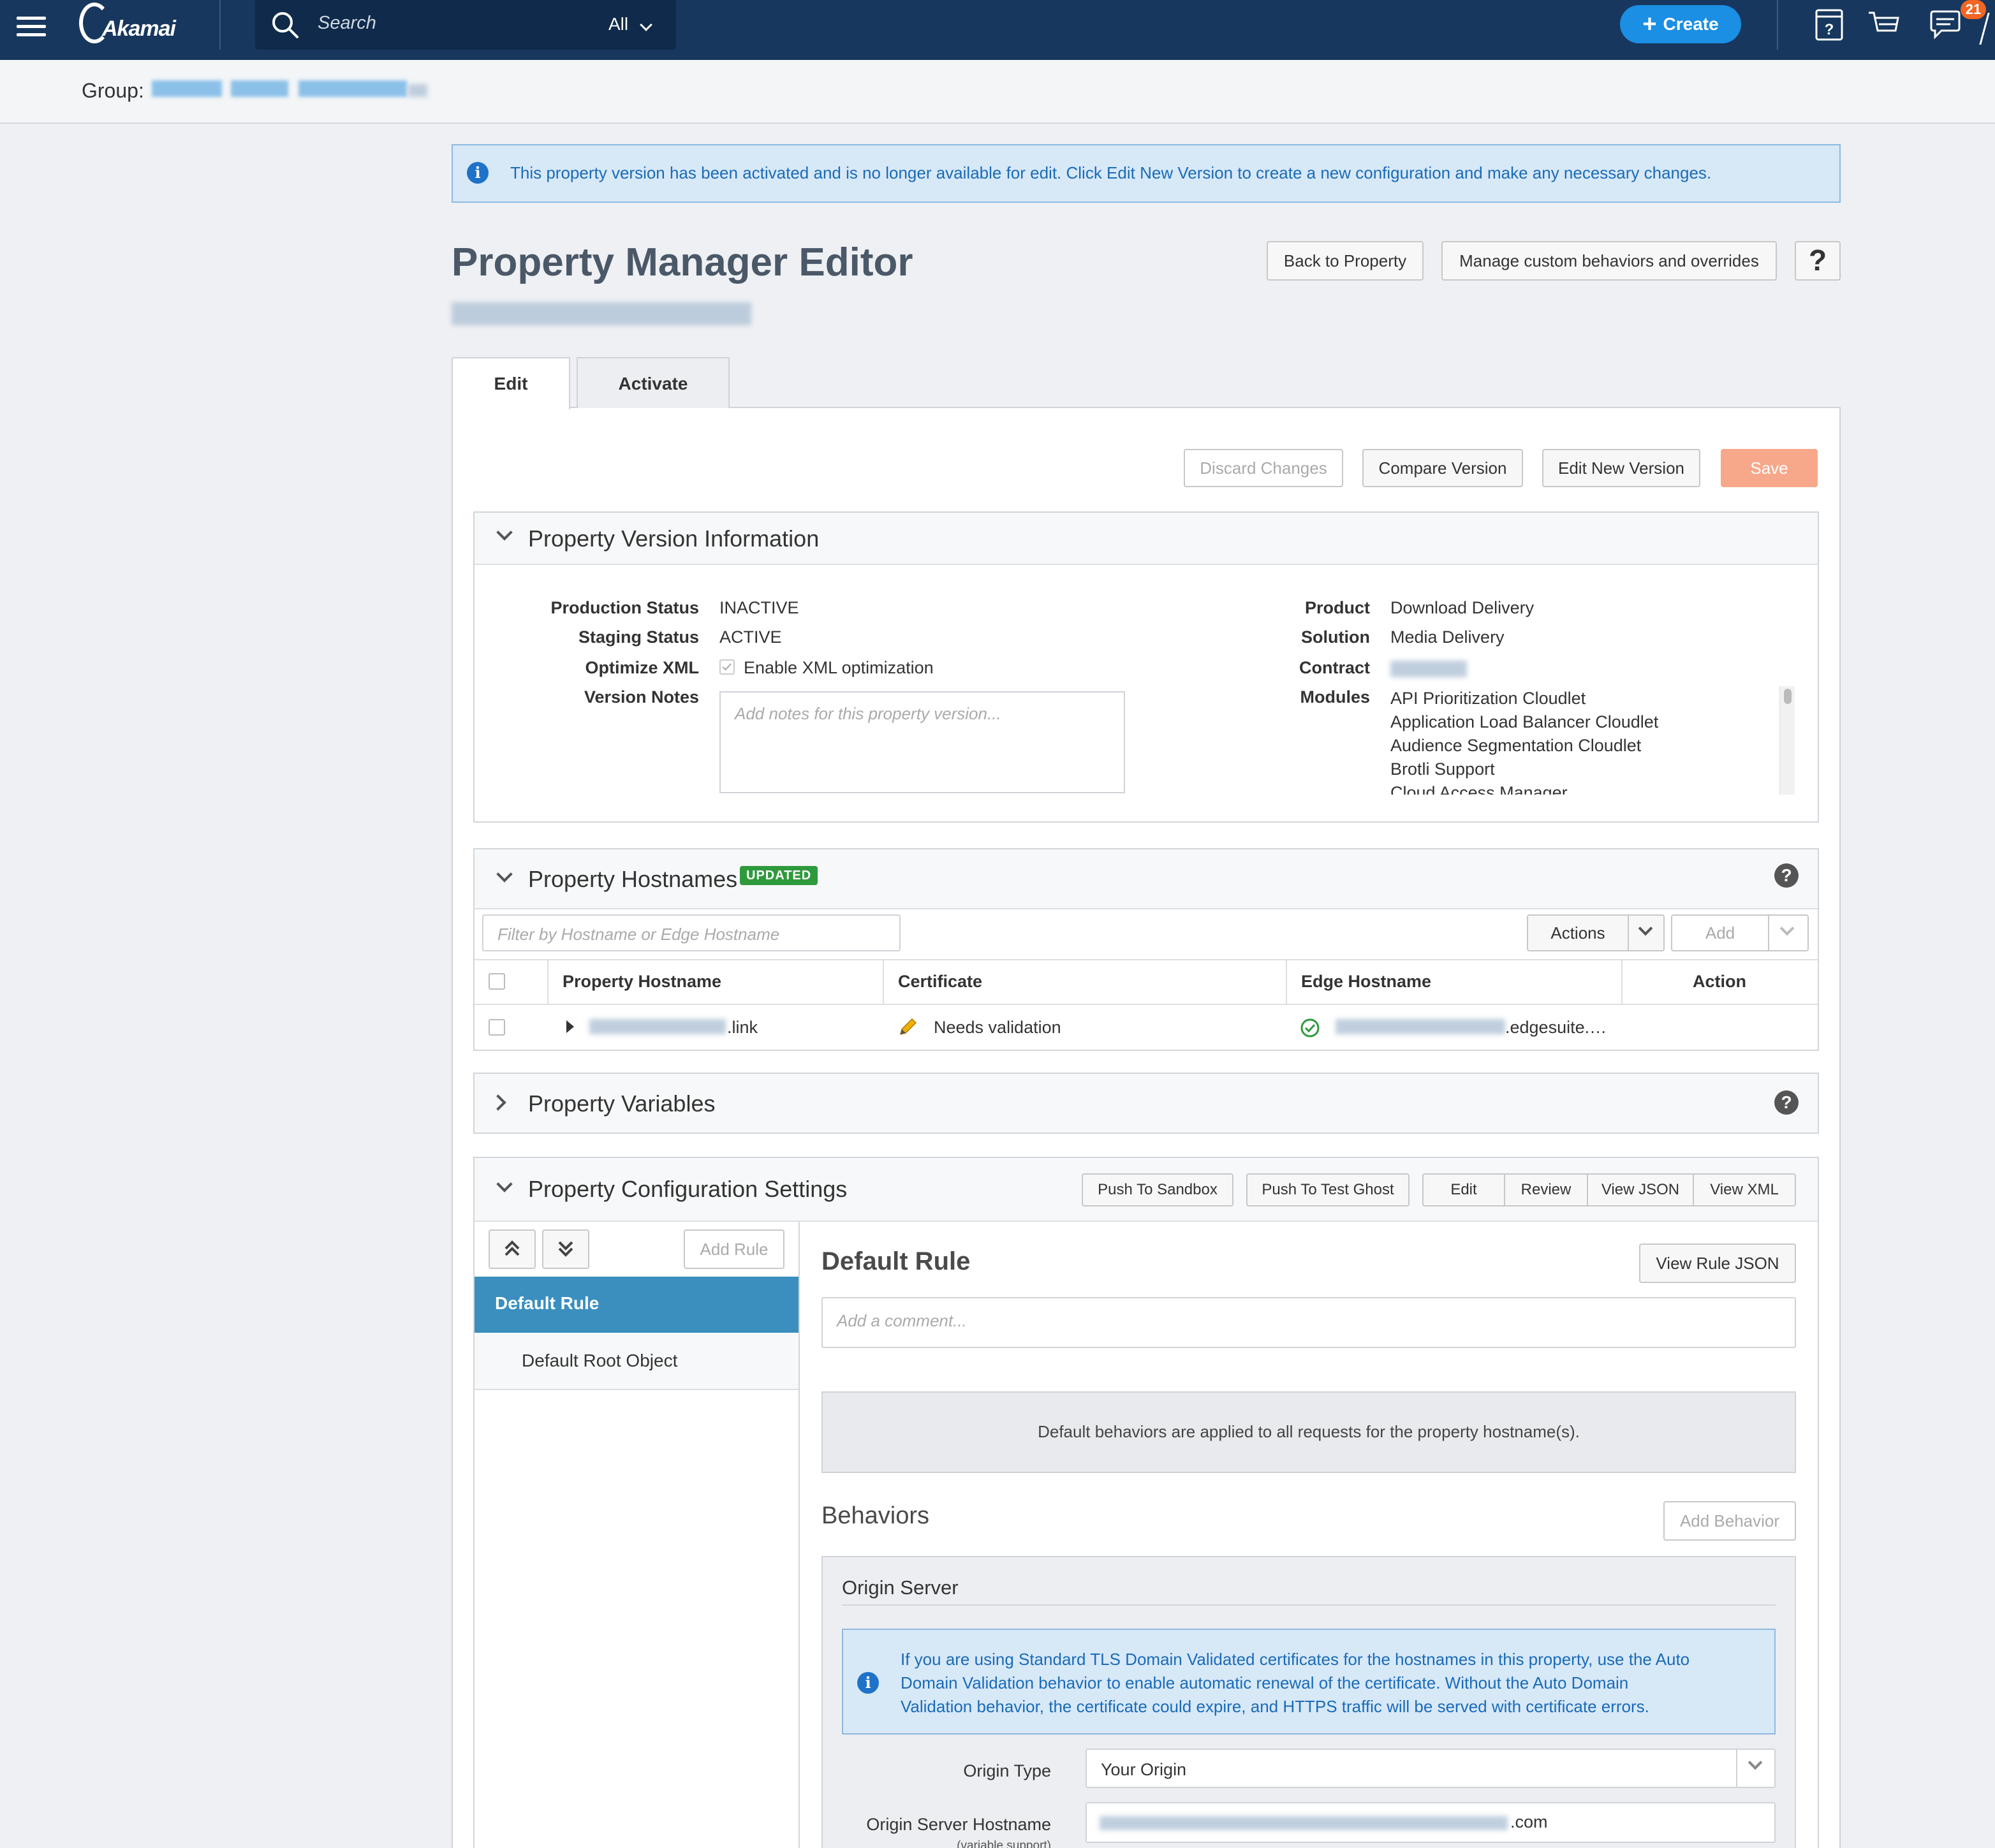  Describe the element at coordinates (1769, 468) in the screenshot. I see `save-button: Save` at that location.